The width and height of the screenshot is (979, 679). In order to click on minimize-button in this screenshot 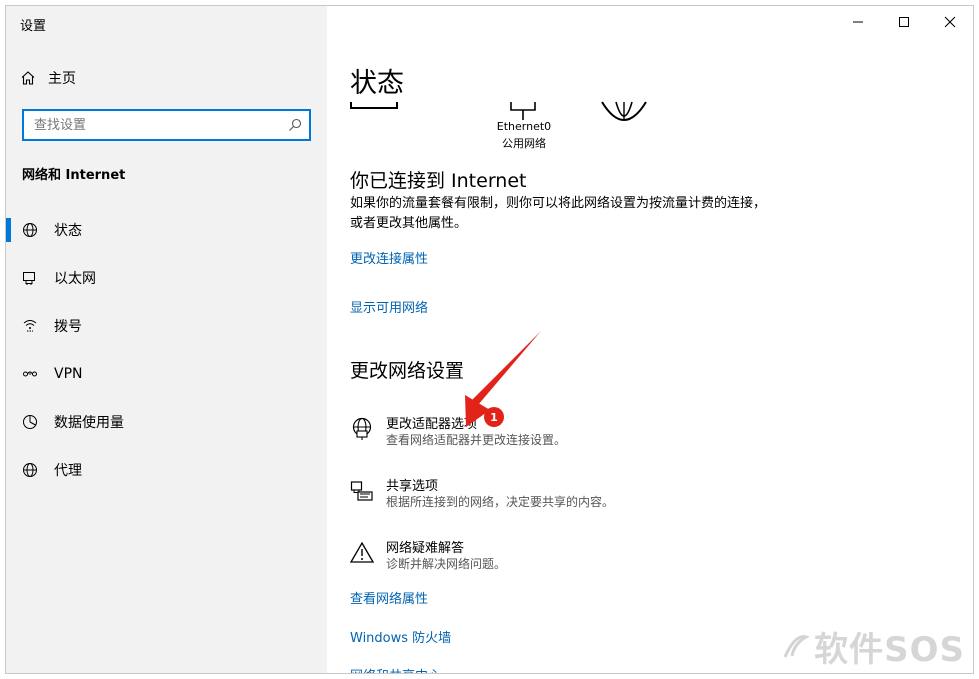, I will do `click(858, 22)`.